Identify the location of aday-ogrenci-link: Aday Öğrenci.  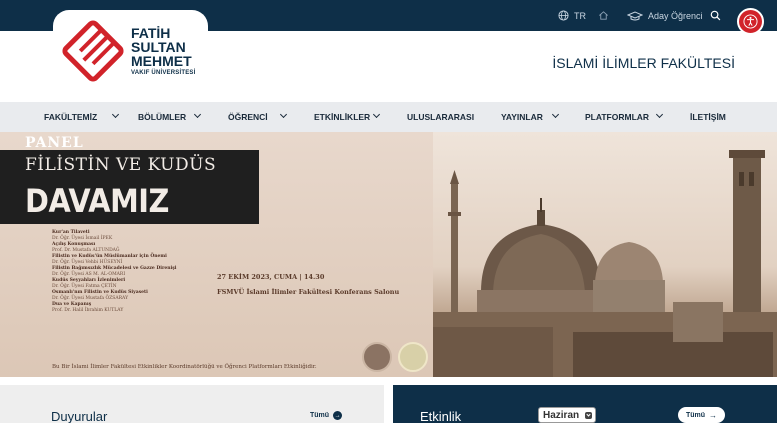
(665, 15).